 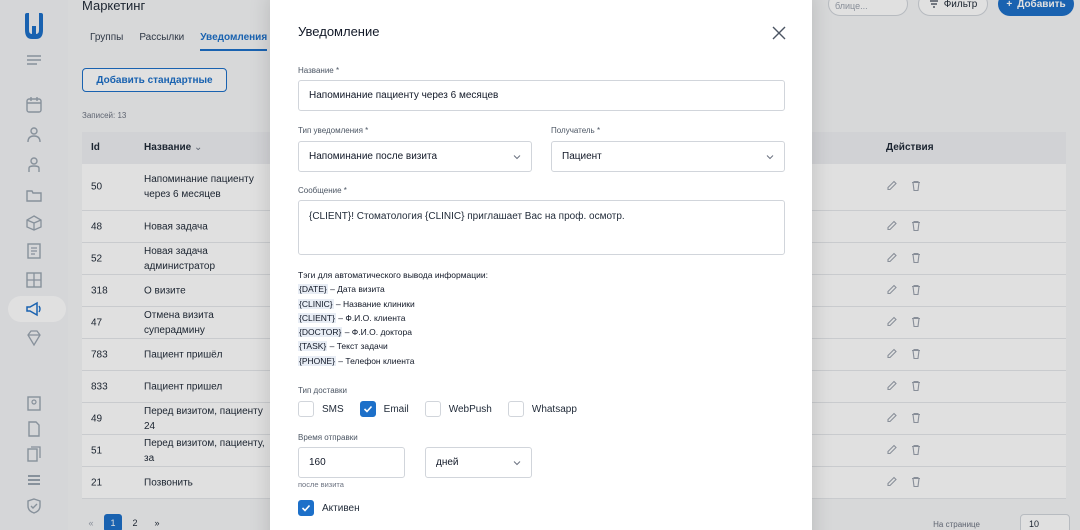 I want to click on delivery-checkbox-webpush, so click(x=432, y=409).